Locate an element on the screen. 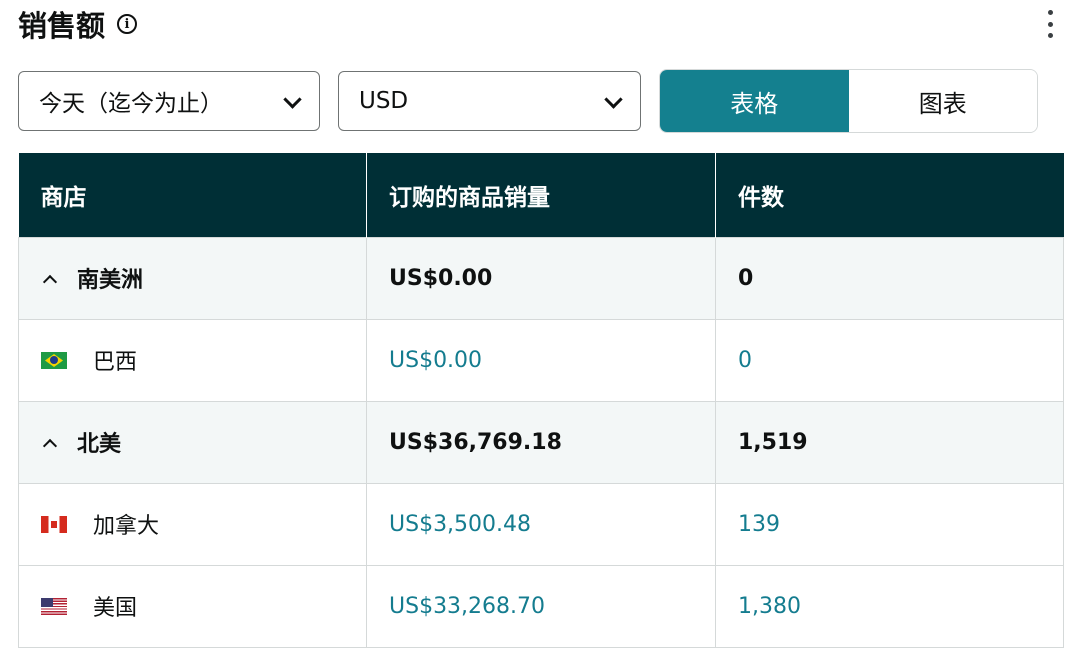  table-row-usa: 美国 US$33,268.70 1,380 is located at coordinates (541, 606).